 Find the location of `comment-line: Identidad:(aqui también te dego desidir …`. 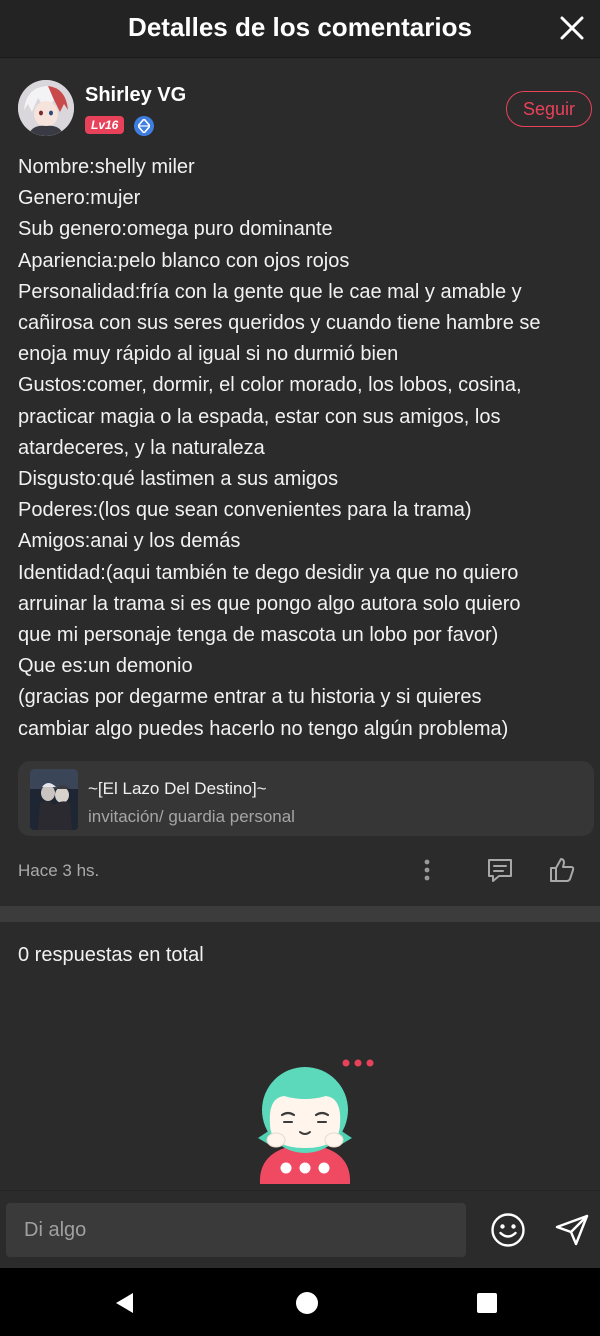

comment-line: Identidad:(aqui también te dego desidir … is located at coordinates (268, 572).